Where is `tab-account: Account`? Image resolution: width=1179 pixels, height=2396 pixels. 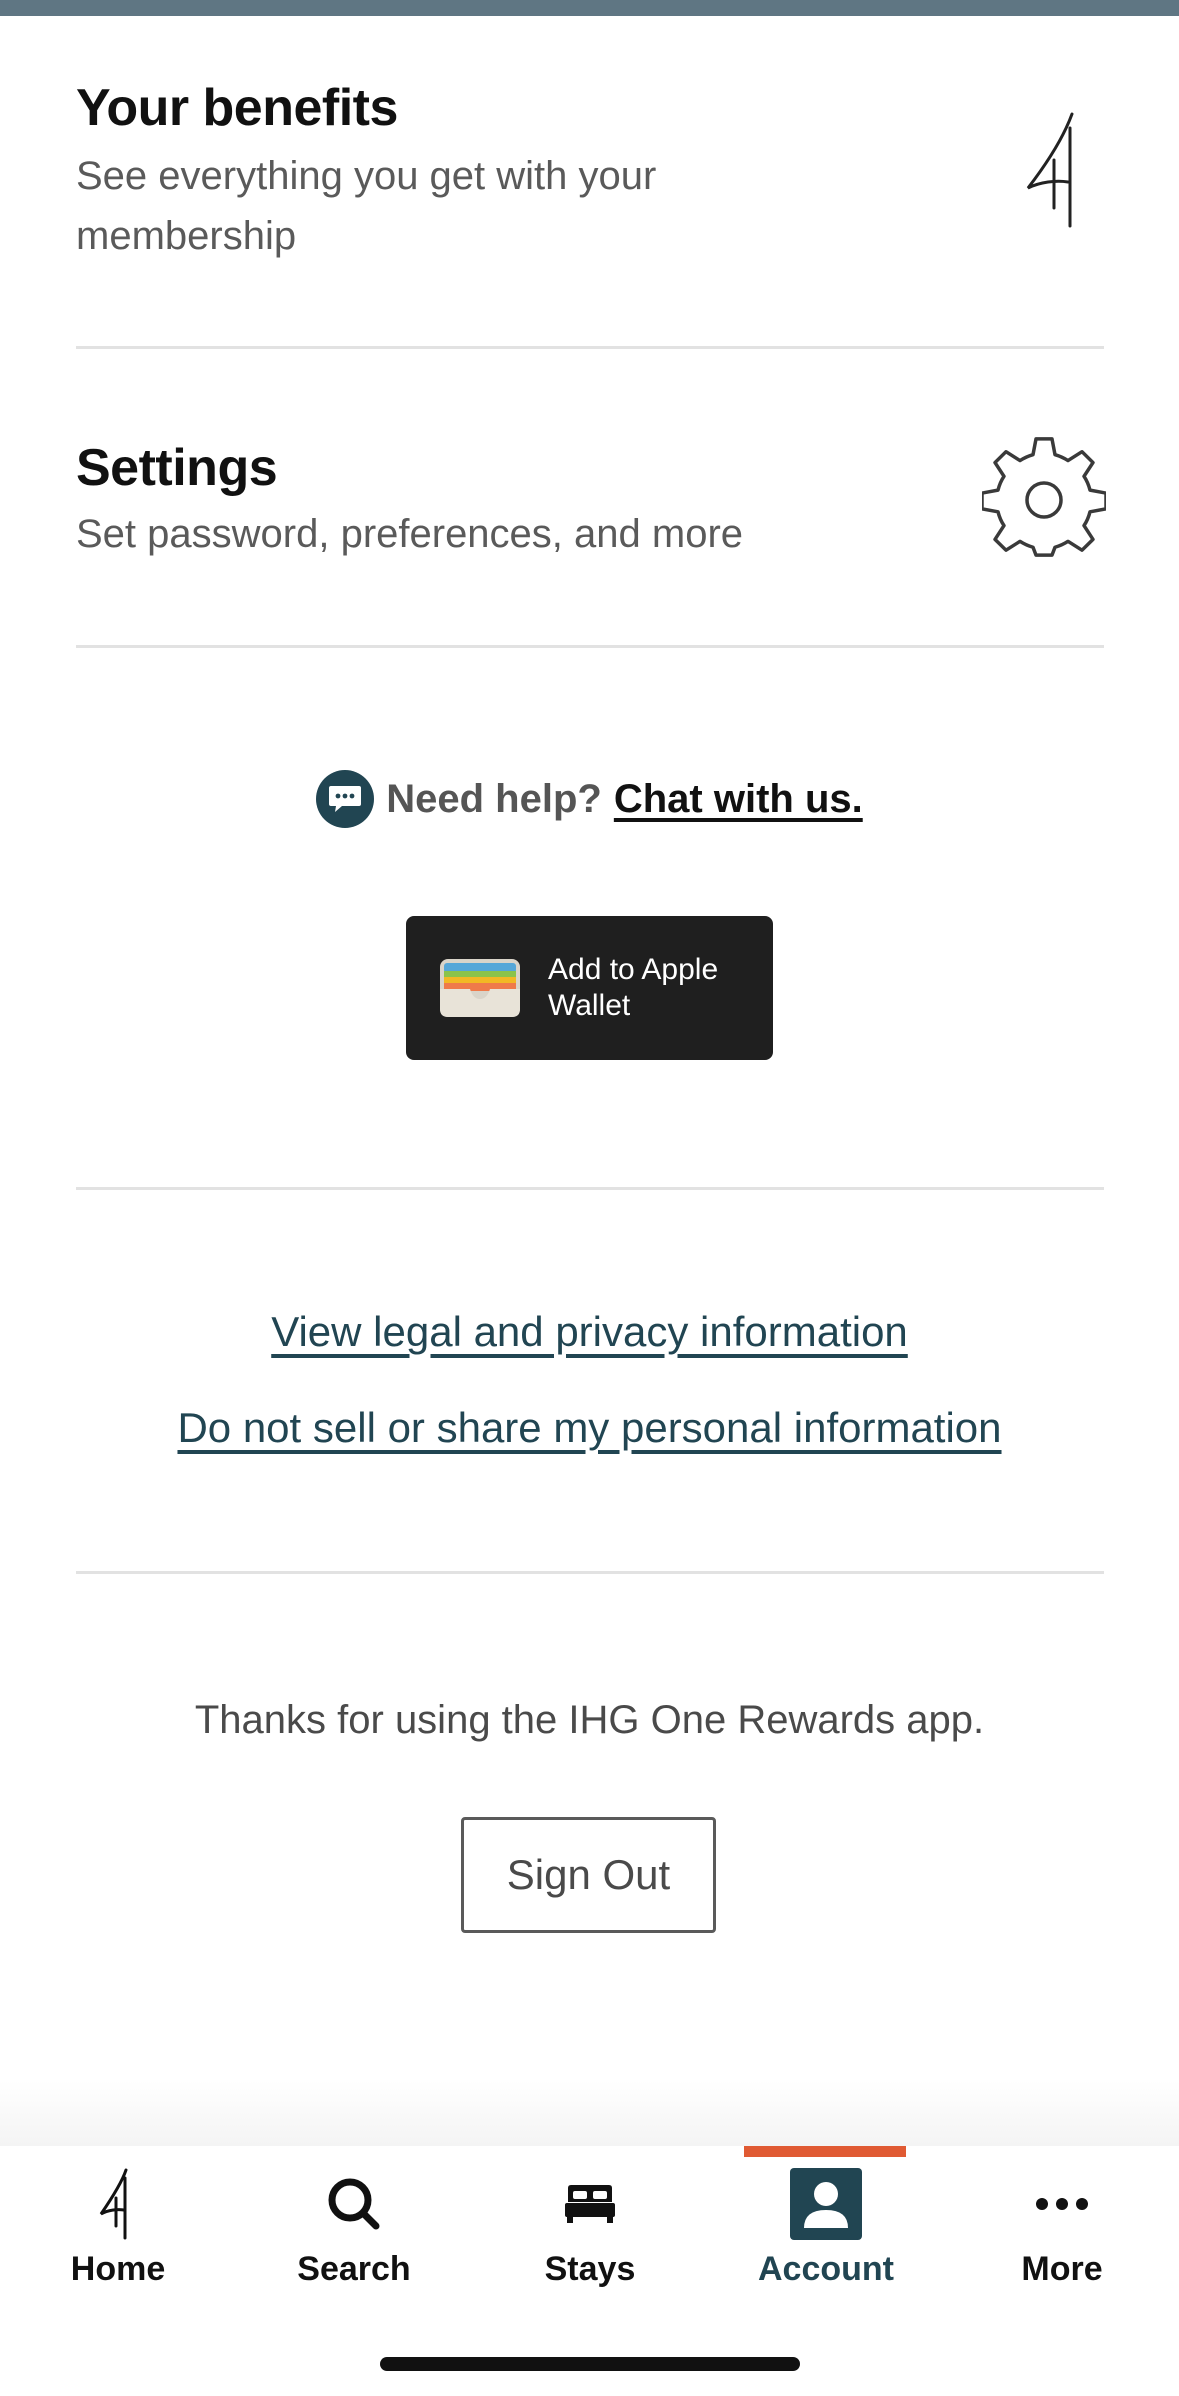 tab-account: Account is located at coordinates (826, 2226).